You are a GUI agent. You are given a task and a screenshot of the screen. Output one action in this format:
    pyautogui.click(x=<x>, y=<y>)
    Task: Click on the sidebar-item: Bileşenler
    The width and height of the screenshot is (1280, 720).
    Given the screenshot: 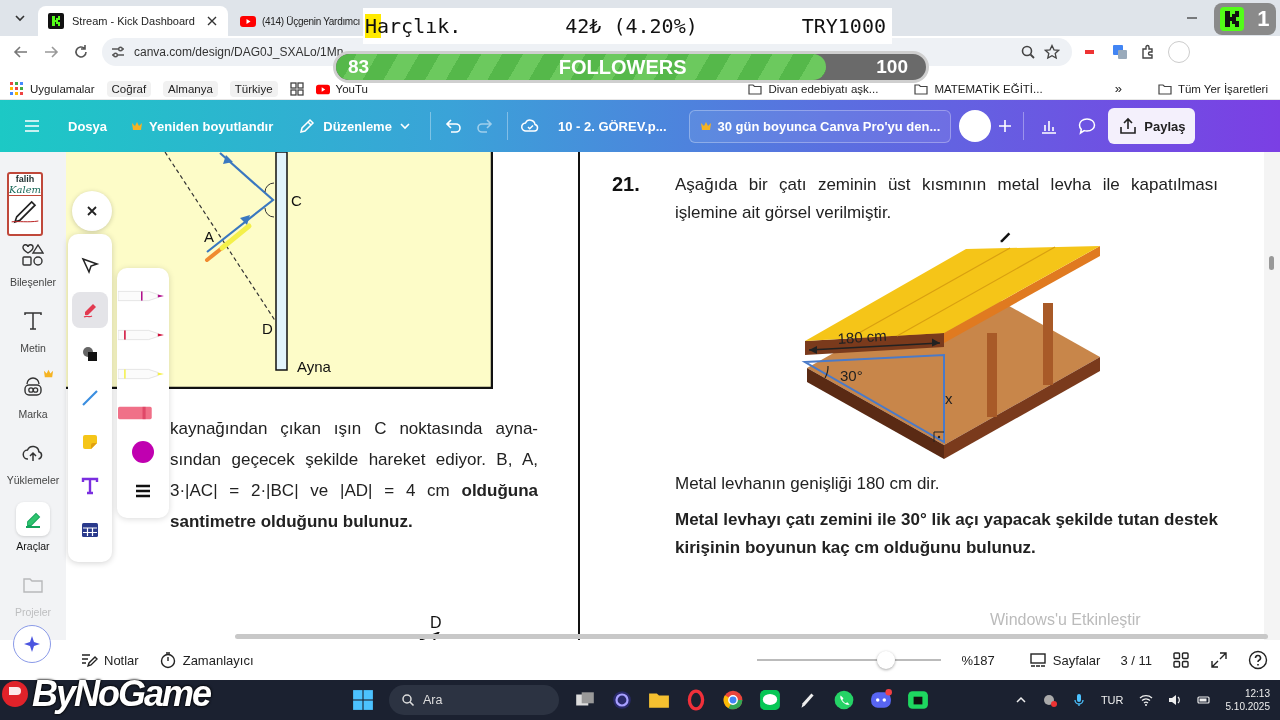 What is the action you would take?
    pyautogui.click(x=33, y=265)
    